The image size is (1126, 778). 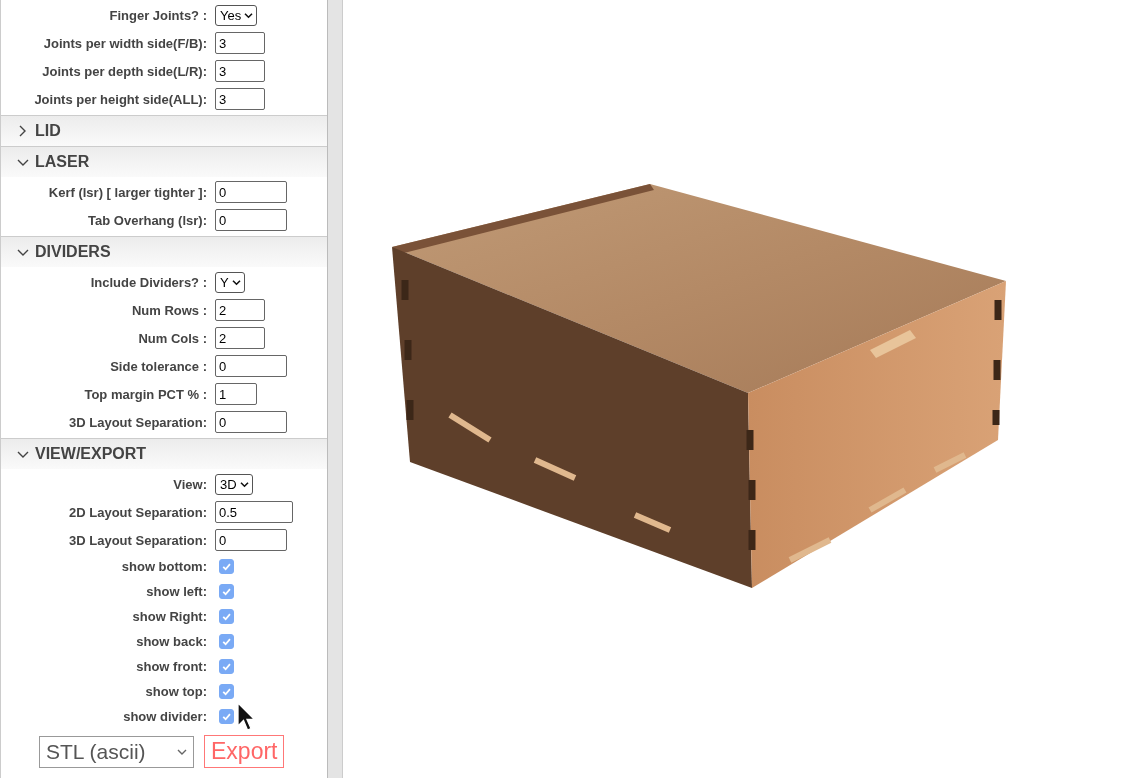 What do you see at coordinates (62, 162) in the screenshot?
I see `section-title: LASER` at bounding box center [62, 162].